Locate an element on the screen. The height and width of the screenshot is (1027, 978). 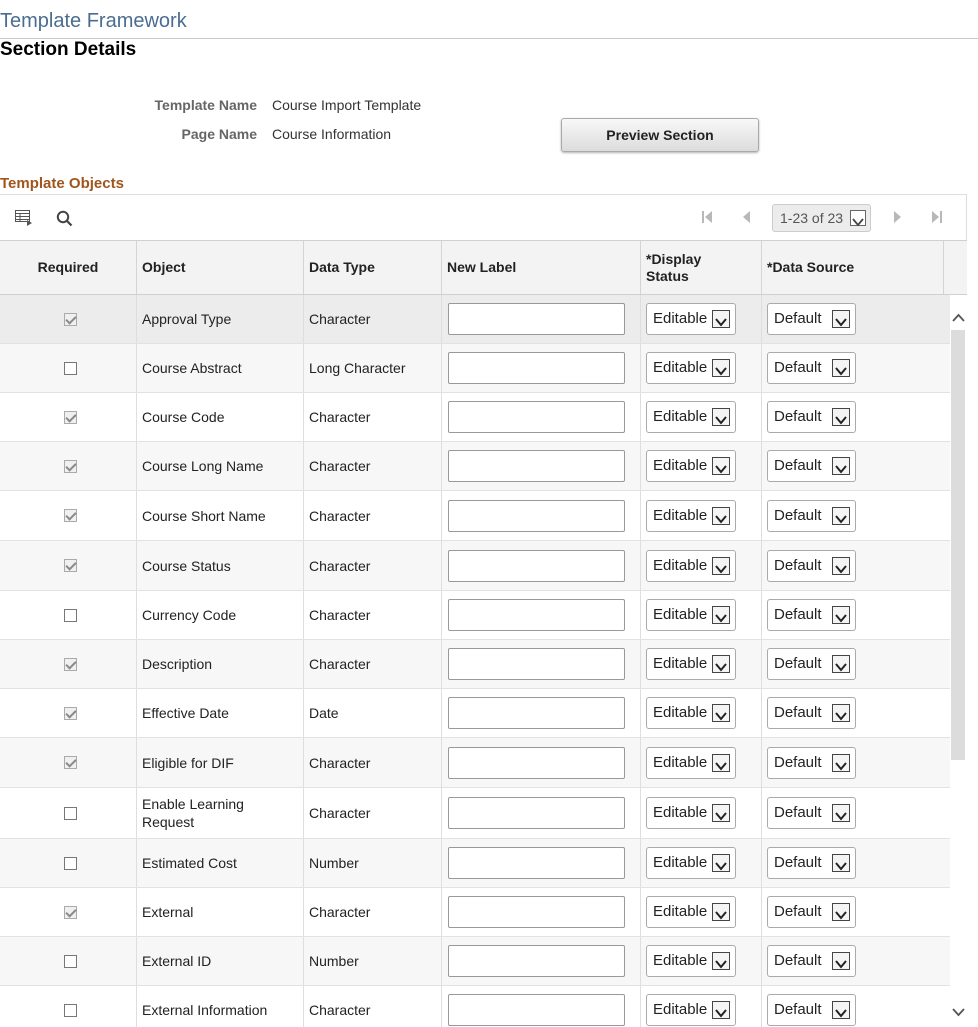
previous-page-icon is located at coordinates (747, 217).